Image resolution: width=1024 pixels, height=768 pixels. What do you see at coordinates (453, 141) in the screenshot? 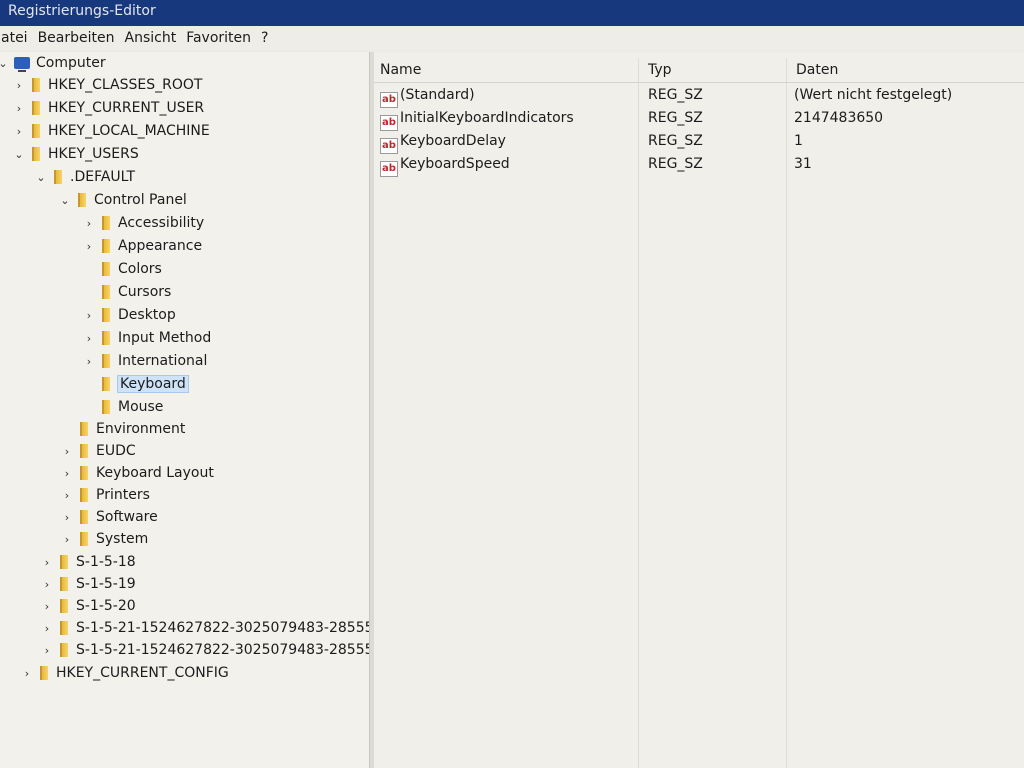
I see `value-name: KeyboardDelay` at bounding box center [453, 141].